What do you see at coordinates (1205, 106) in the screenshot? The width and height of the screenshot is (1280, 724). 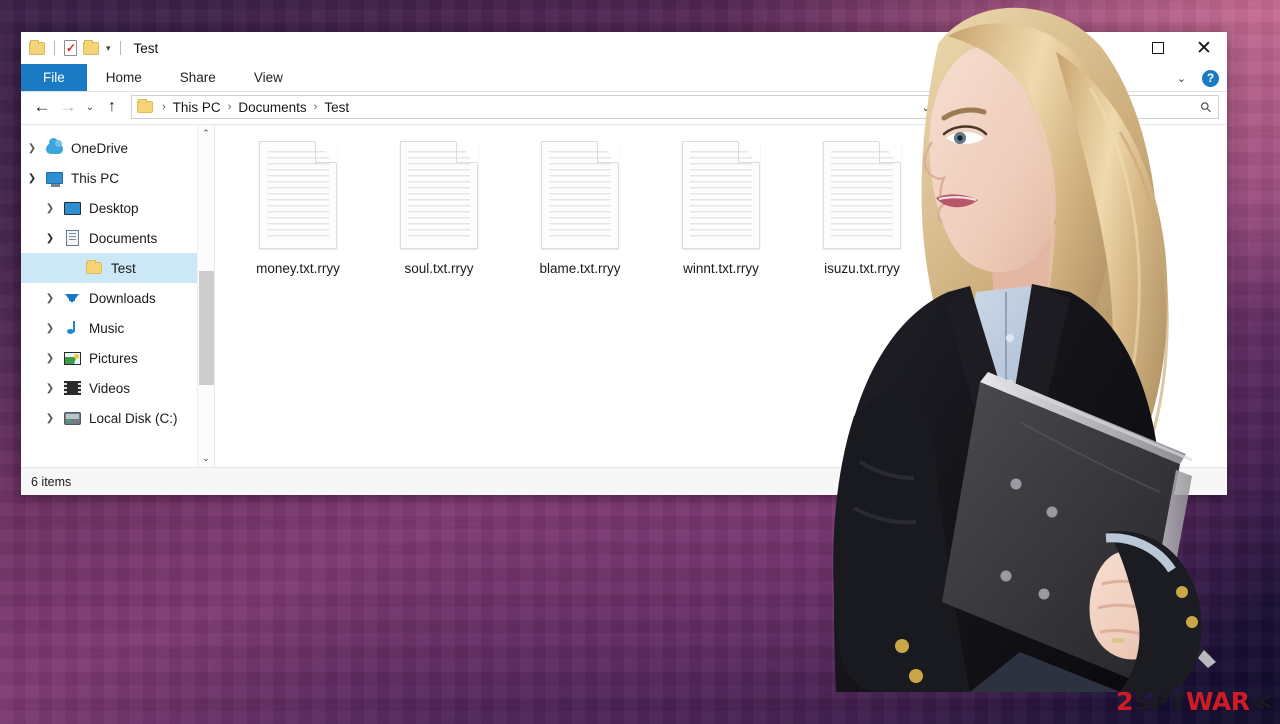 I see `search-icon: ⚲` at bounding box center [1205, 106].